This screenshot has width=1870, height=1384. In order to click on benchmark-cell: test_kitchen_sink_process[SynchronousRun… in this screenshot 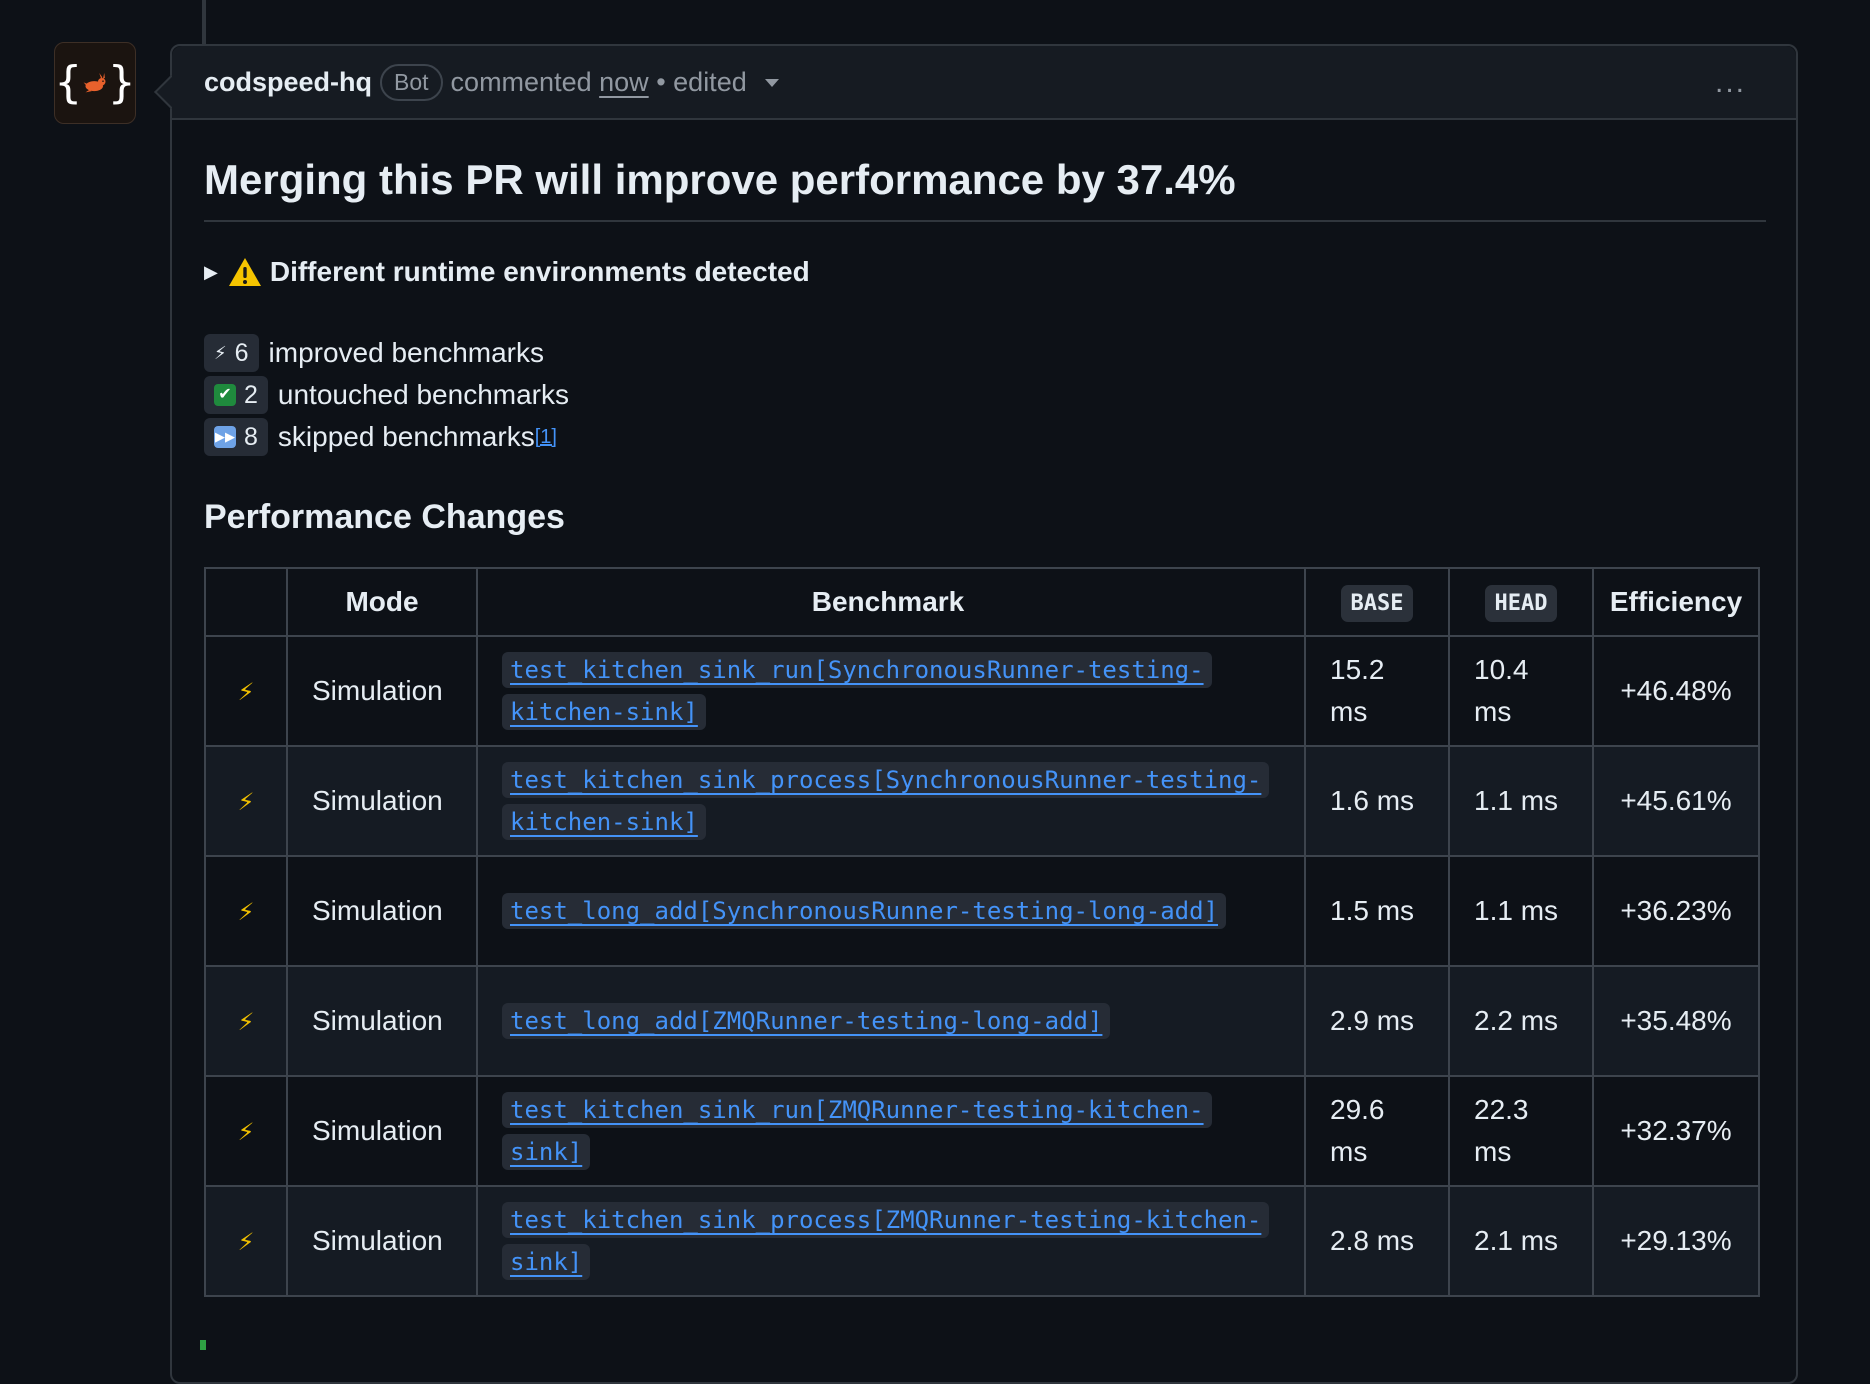, I will do `click(891, 801)`.